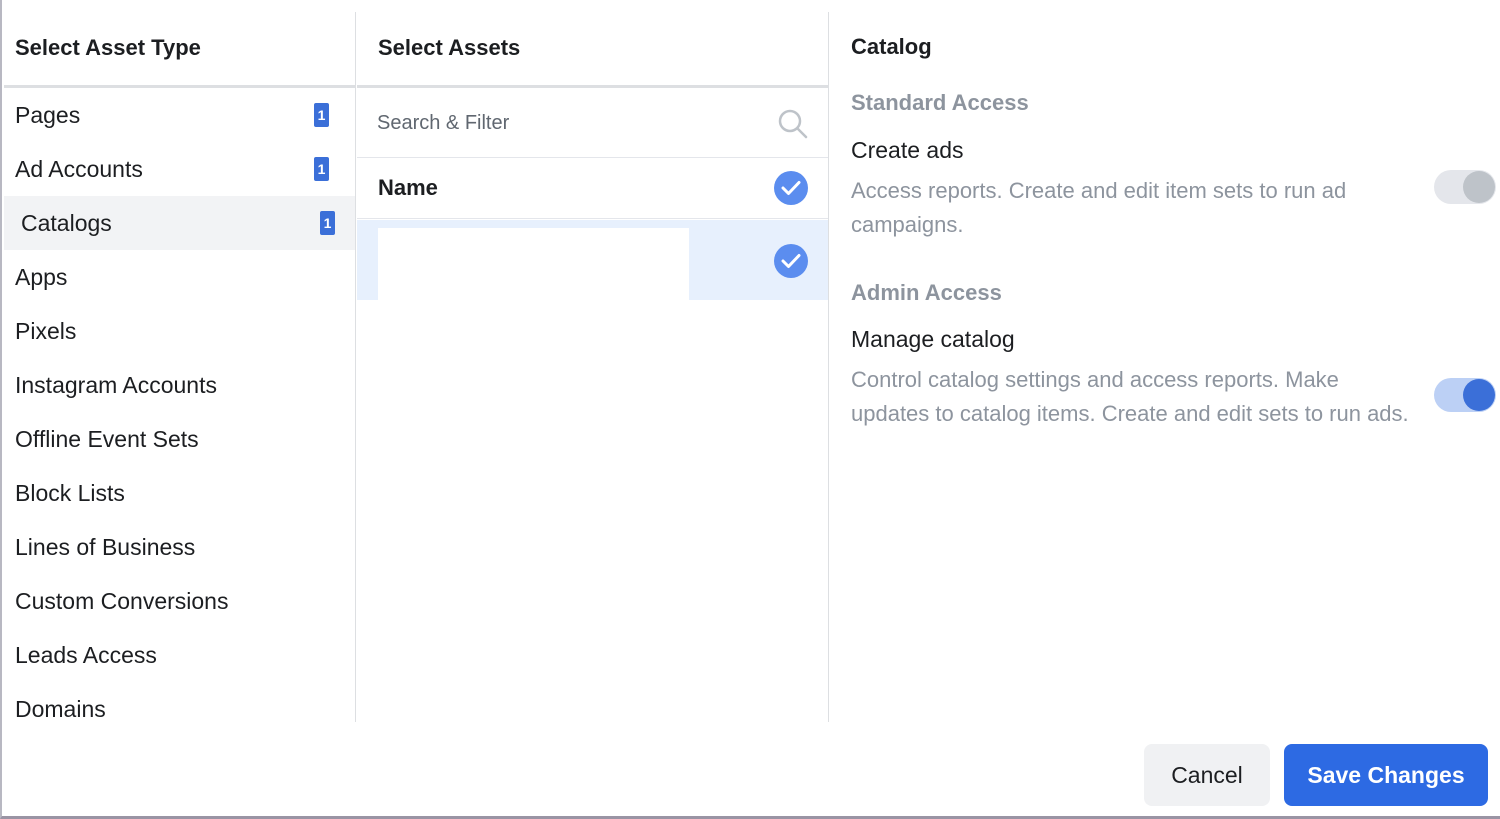 This screenshot has width=1500, height=819. What do you see at coordinates (46, 331) in the screenshot?
I see `asset-type-label: Pixels` at bounding box center [46, 331].